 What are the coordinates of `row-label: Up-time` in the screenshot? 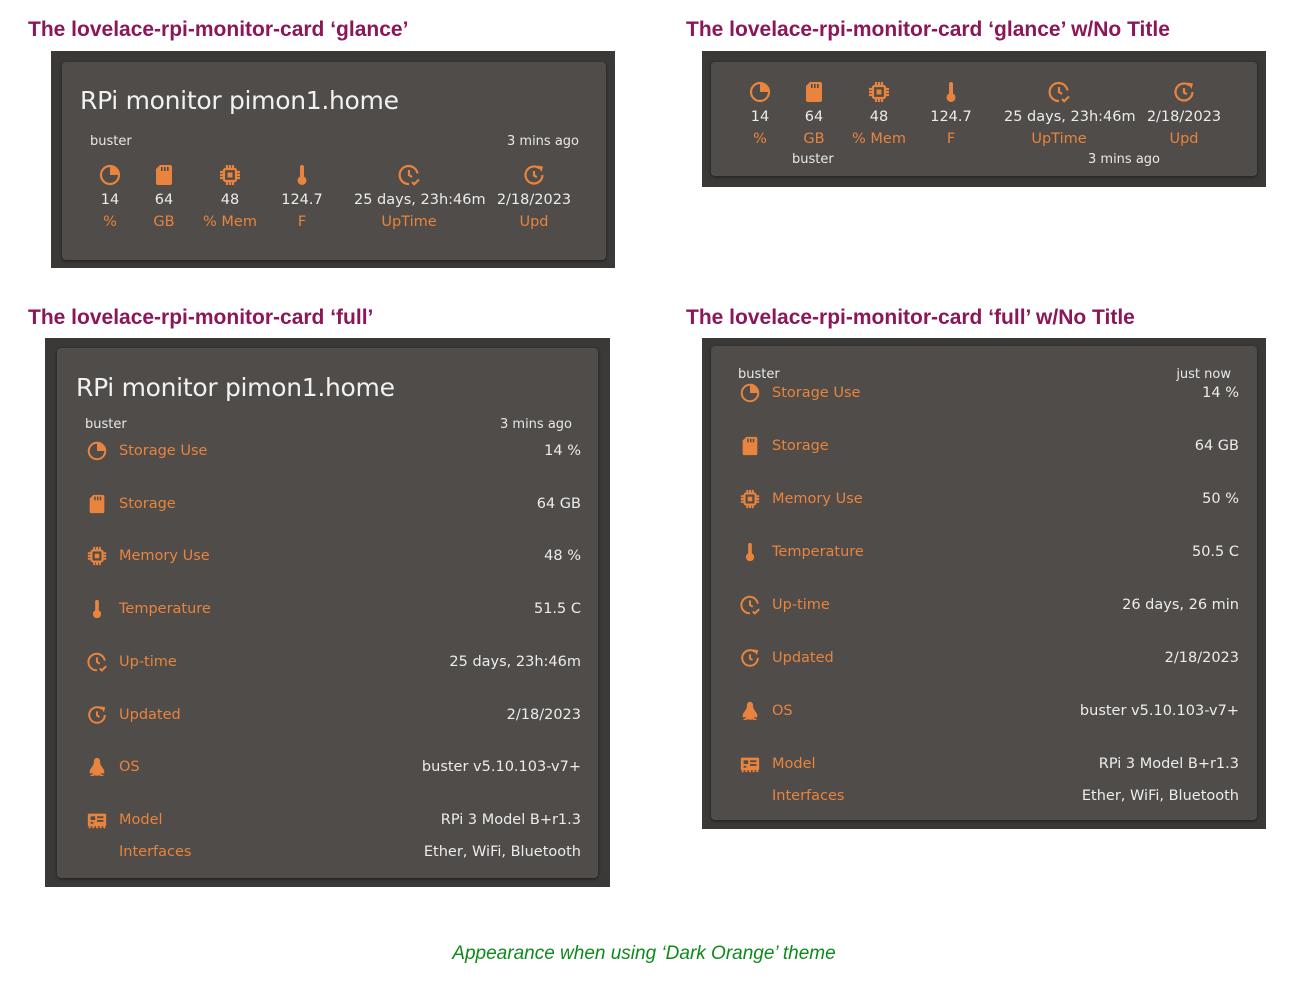 It's located at (148, 661).